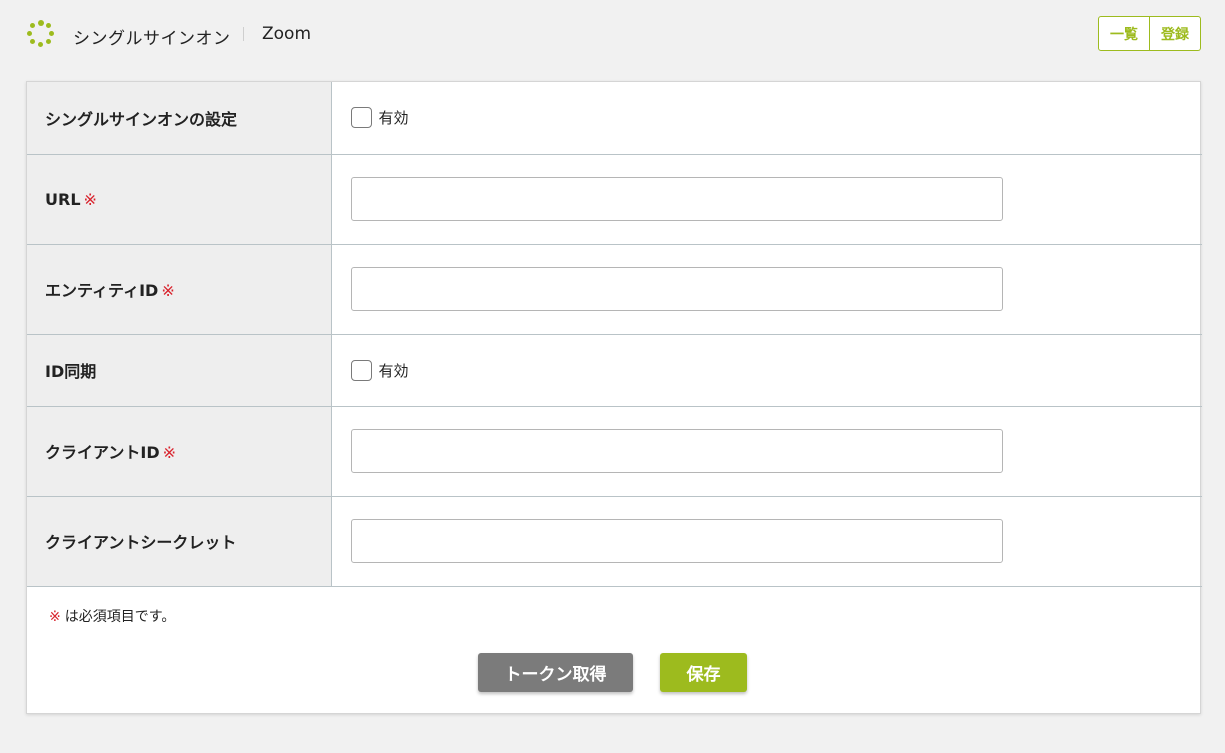 Image resolution: width=1225 pixels, height=753 pixels. Describe the element at coordinates (179, 289) in the screenshot. I see `entity-id-label: エンティティID ※` at that location.